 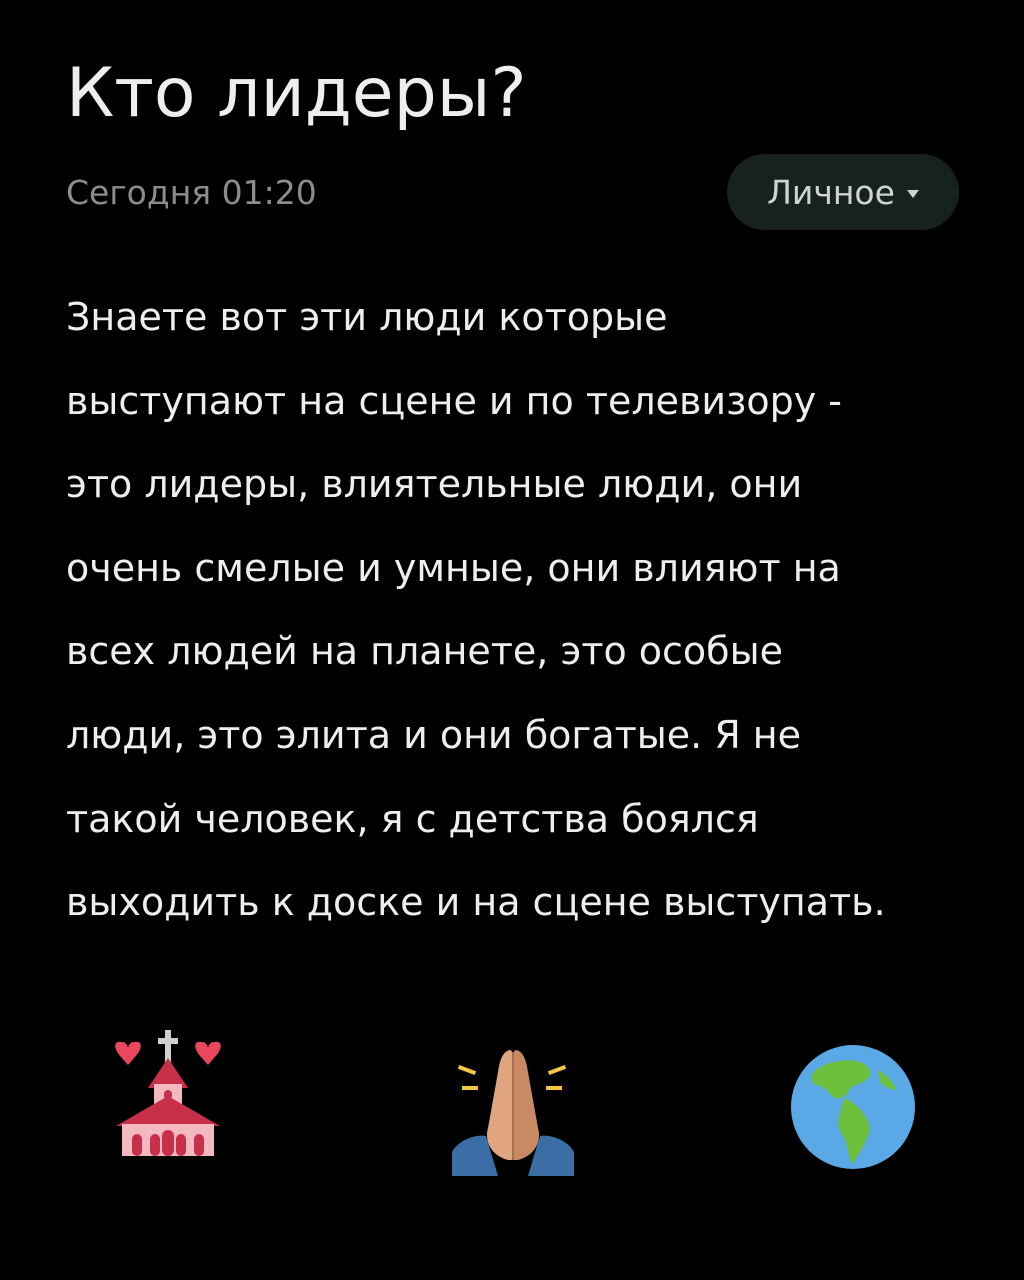 What do you see at coordinates (296, 94) in the screenshot?
I see `note-title: Кто лидеры?` at bounding box center [296, 94].